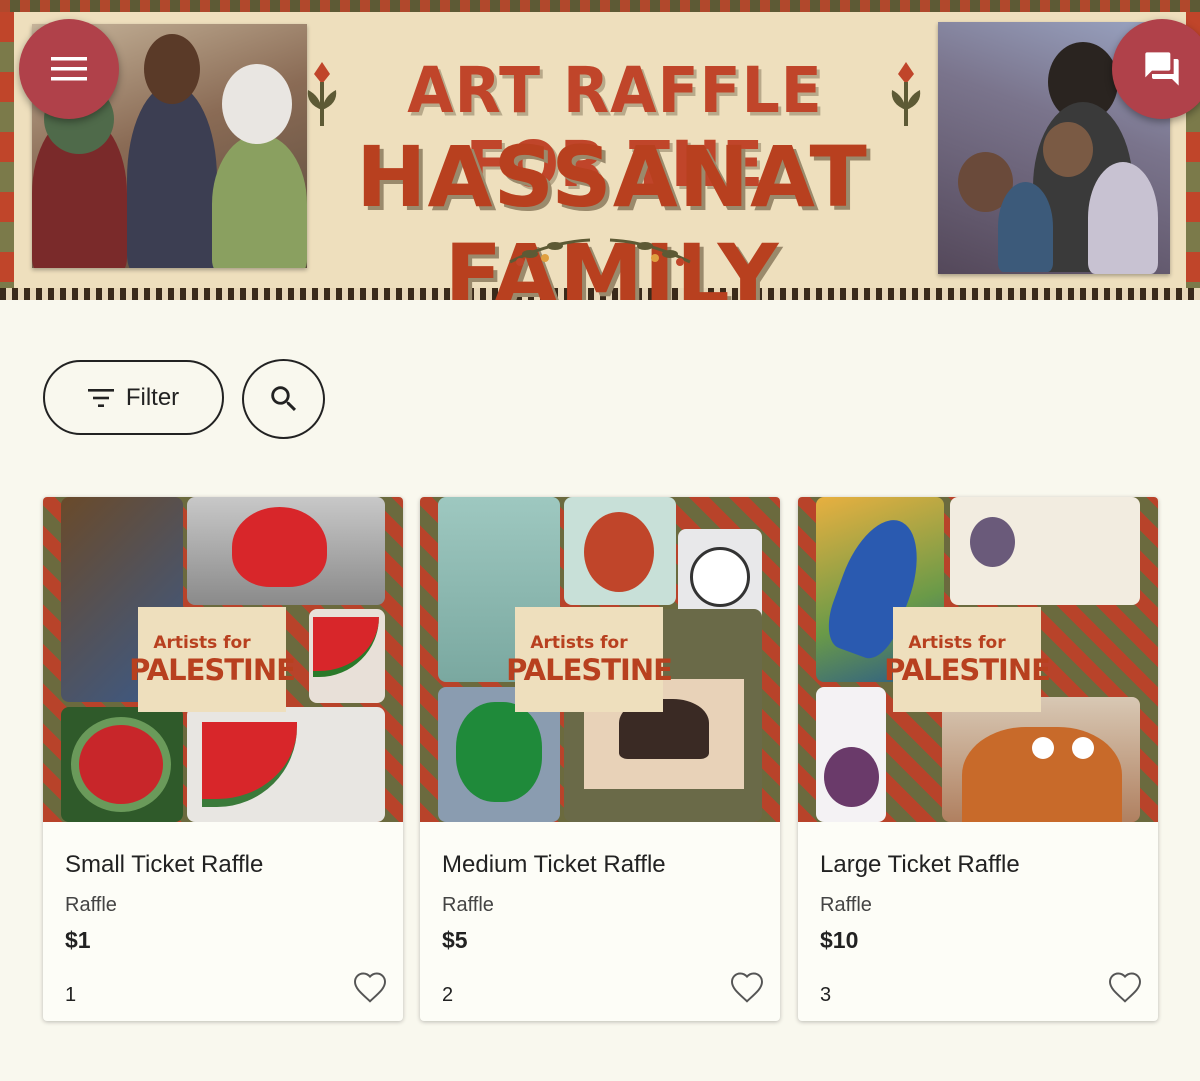  I want to click on menu-button, so click(69, 69).